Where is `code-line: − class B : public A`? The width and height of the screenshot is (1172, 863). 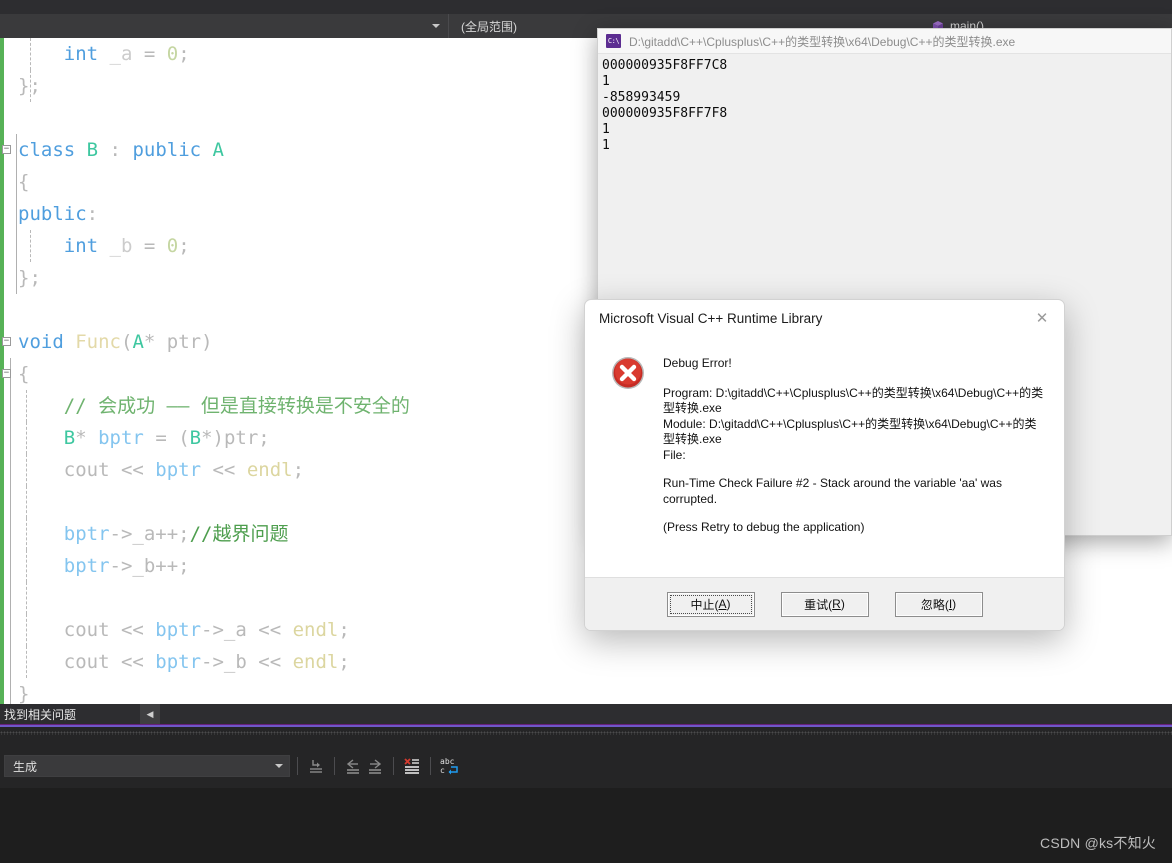 code-line: − class B : public A is located at coordinates (205, 150).